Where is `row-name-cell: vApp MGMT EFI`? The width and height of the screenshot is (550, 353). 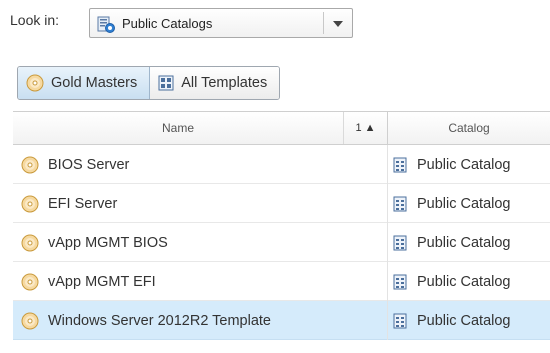
row-name-cell: vApp MGMT EFI is located at coordinates (88, 281).